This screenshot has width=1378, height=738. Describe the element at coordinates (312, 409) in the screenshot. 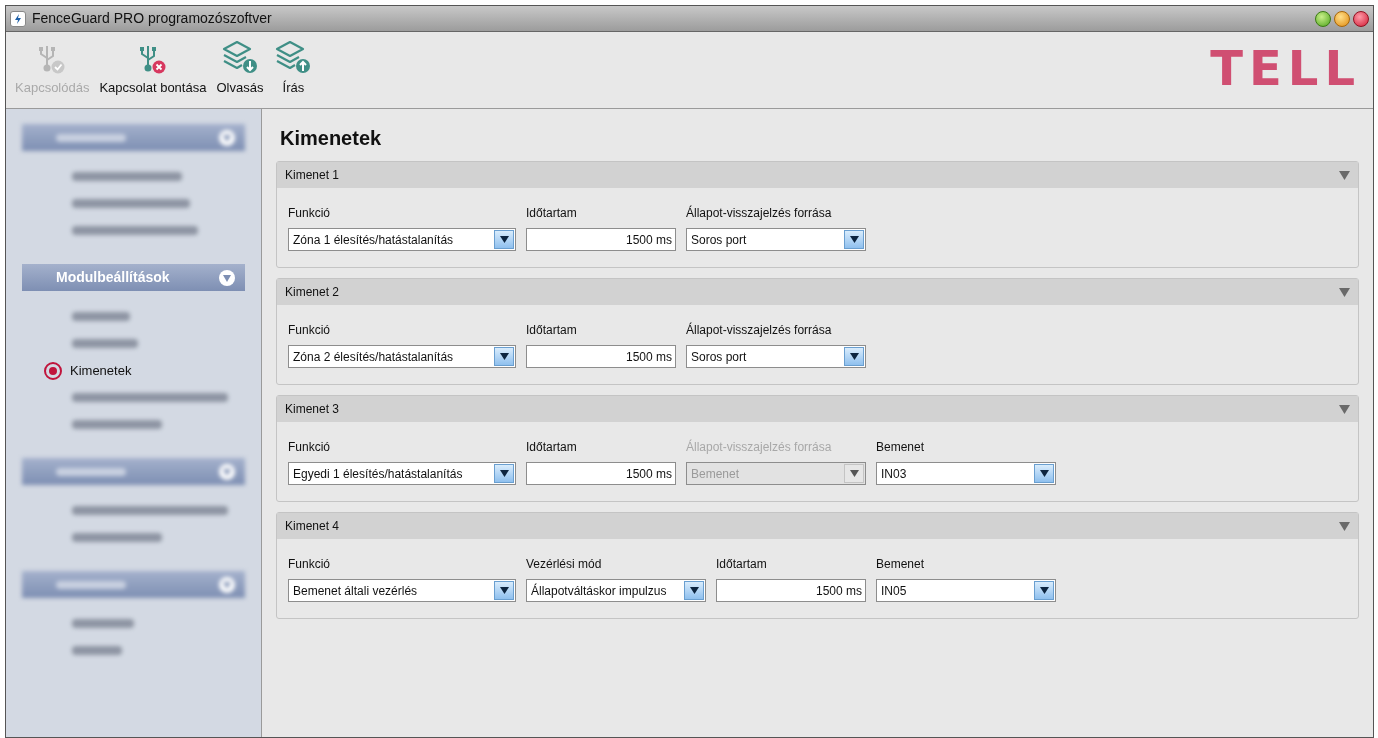

I see `panel-title: Kimenet 3` at that location.